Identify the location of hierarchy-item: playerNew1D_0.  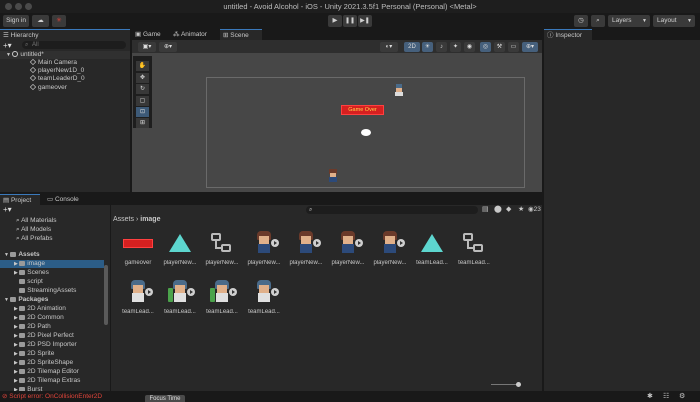
(56, 71).